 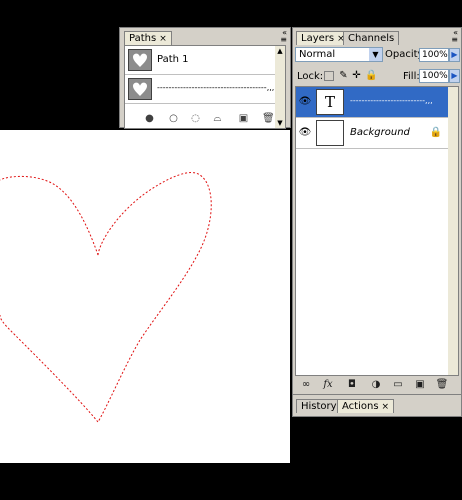 What do you see at coordinates (173, 118) in the screenshot?
I see `stroke-path-icon: ○` at bounding box center [173, 118].